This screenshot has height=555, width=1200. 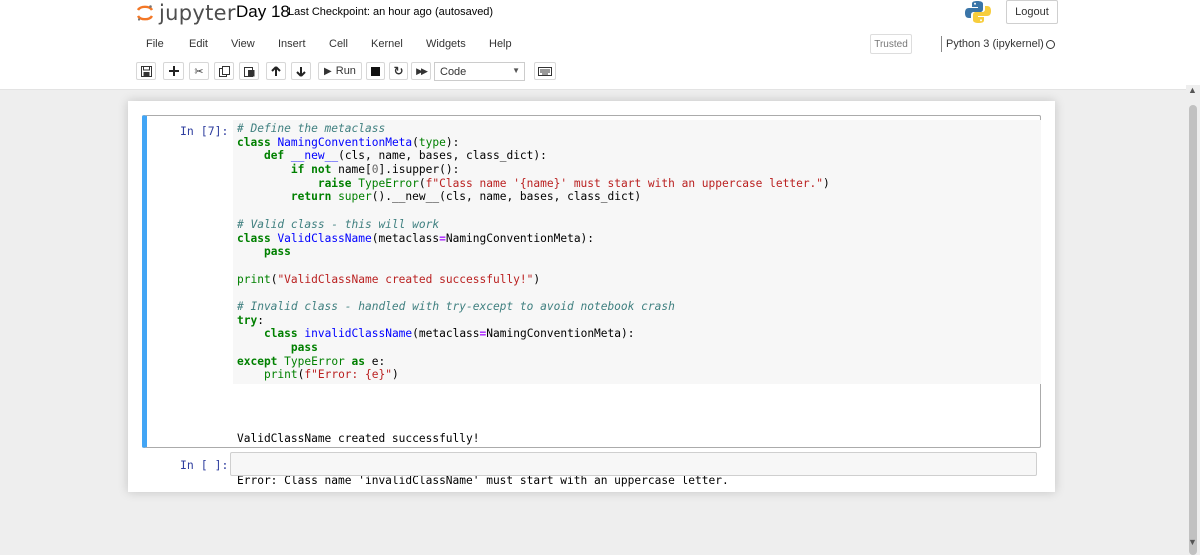 What do you see at coordinates (331, 375) in the screenshot?
I see `code-line: print(f"Error: {e}")` at bounding box center [331, 375].